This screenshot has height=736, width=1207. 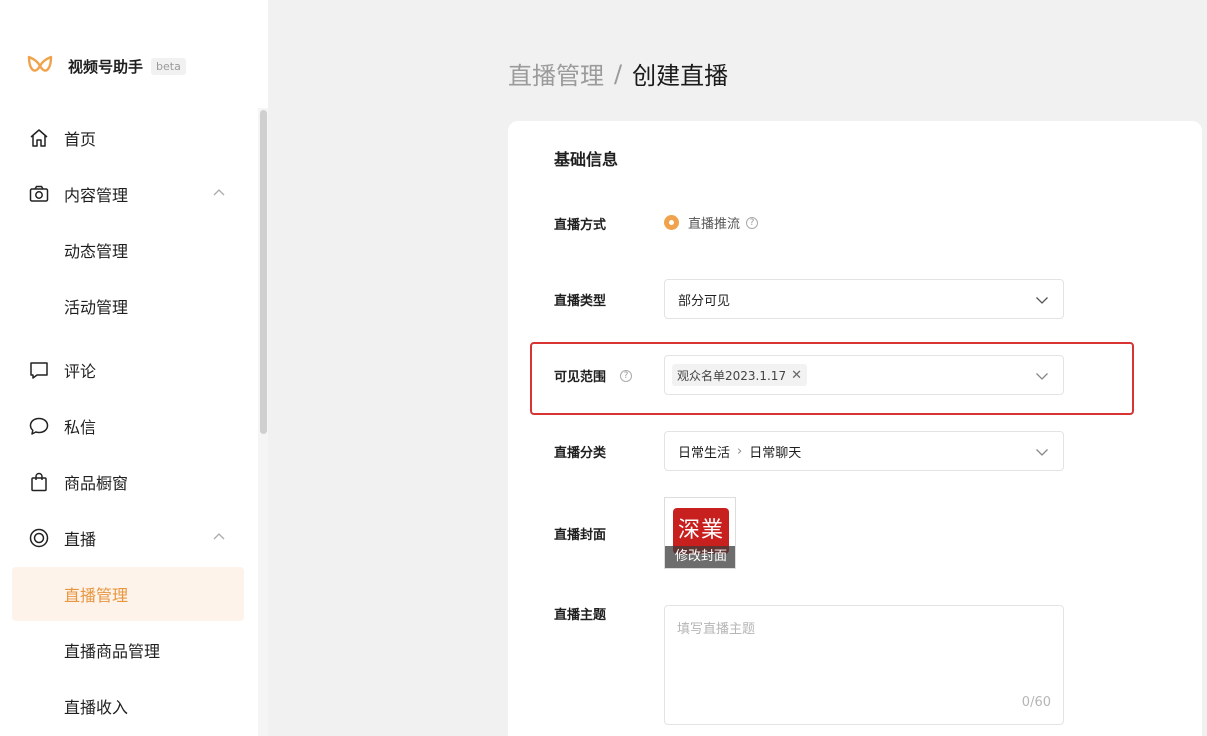 I want to click on shopping-bag-icon, so click(x=39, y=482).